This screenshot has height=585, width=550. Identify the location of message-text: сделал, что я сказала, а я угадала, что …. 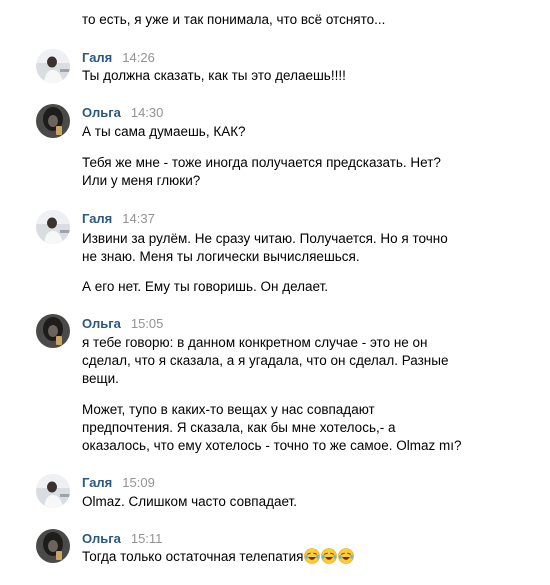
(265, 360).